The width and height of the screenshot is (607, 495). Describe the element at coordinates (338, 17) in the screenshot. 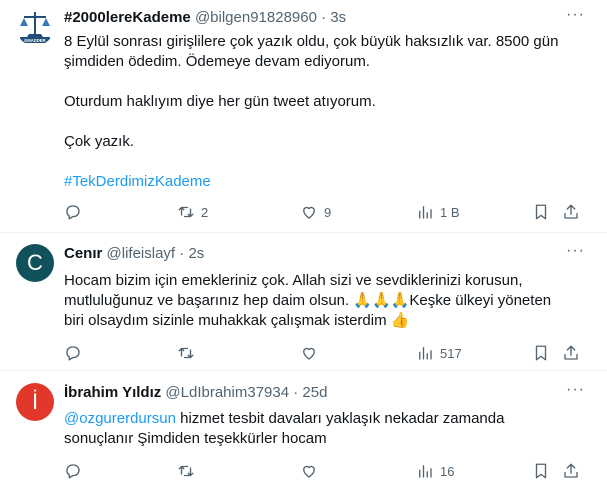

I see `timestamp: 3s` at that location.